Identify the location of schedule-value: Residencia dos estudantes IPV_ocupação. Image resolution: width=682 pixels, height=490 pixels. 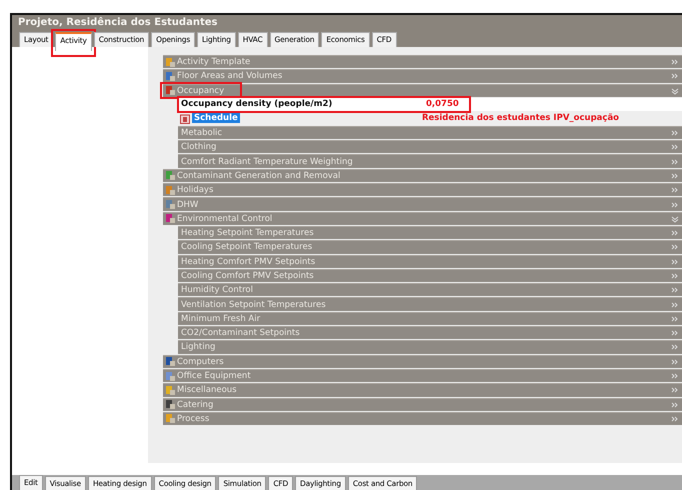
(521, 118).